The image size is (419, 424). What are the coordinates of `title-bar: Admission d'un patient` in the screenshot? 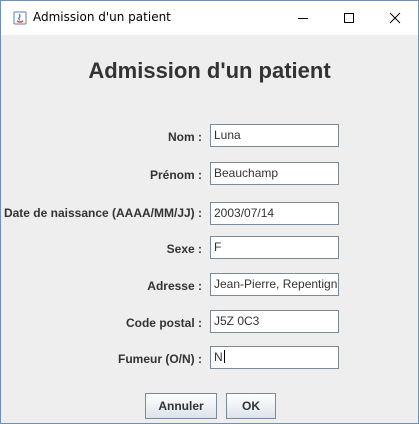 It's located at (209, 18).